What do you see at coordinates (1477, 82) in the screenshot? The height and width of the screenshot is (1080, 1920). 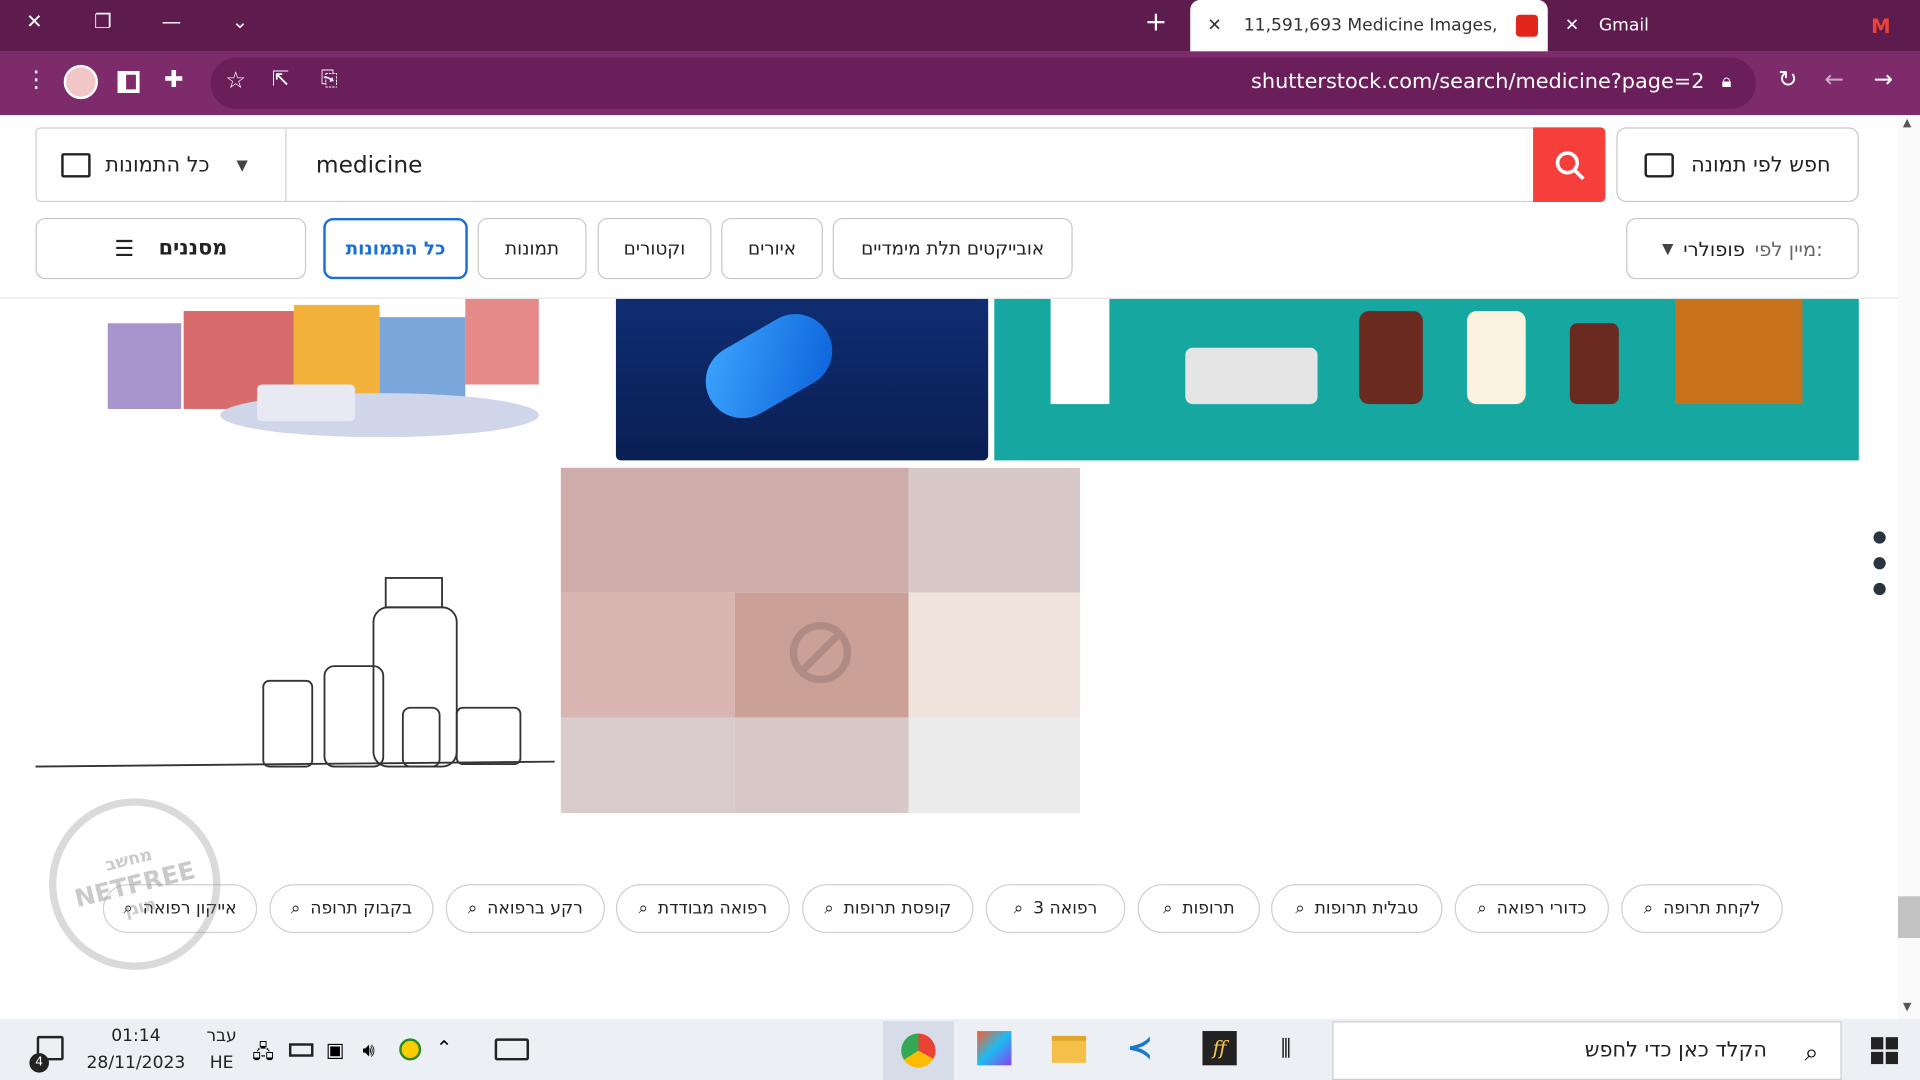 I see `url-text: shutterstock.com/search/medicine?page=2` at bounding box center [1477, 82].